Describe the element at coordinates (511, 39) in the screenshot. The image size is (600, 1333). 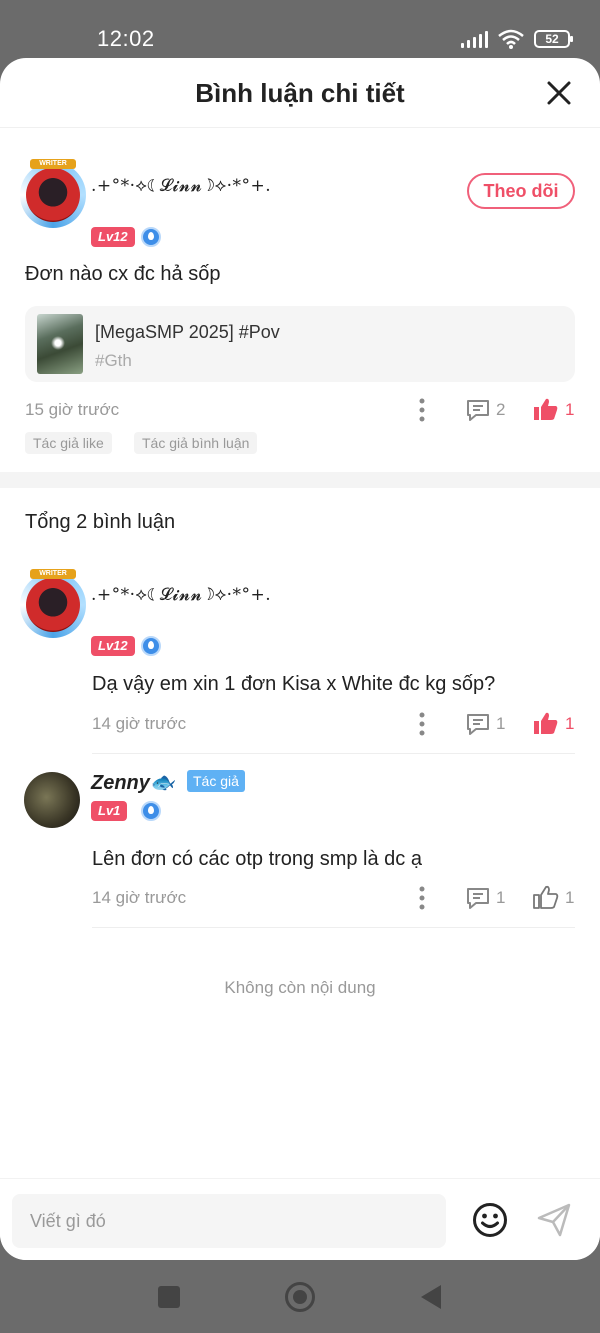
I see `wifi-icon` at that location.